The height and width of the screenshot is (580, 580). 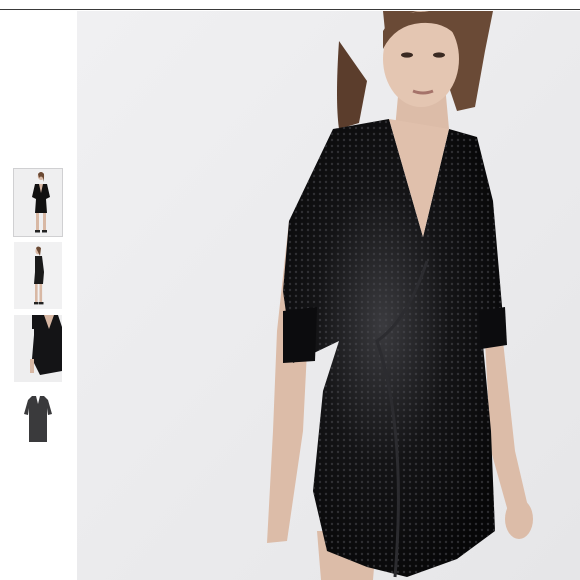 I want to click on thumbnail-flatlay, so click(x=38, y=421).